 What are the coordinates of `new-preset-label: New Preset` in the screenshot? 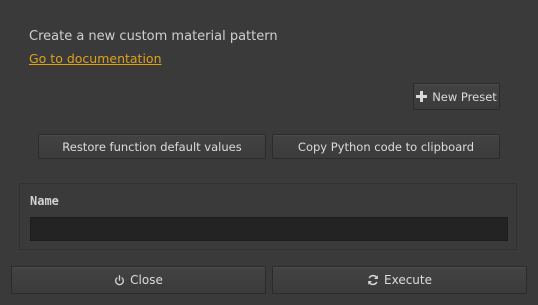 It's located at (464, 96).